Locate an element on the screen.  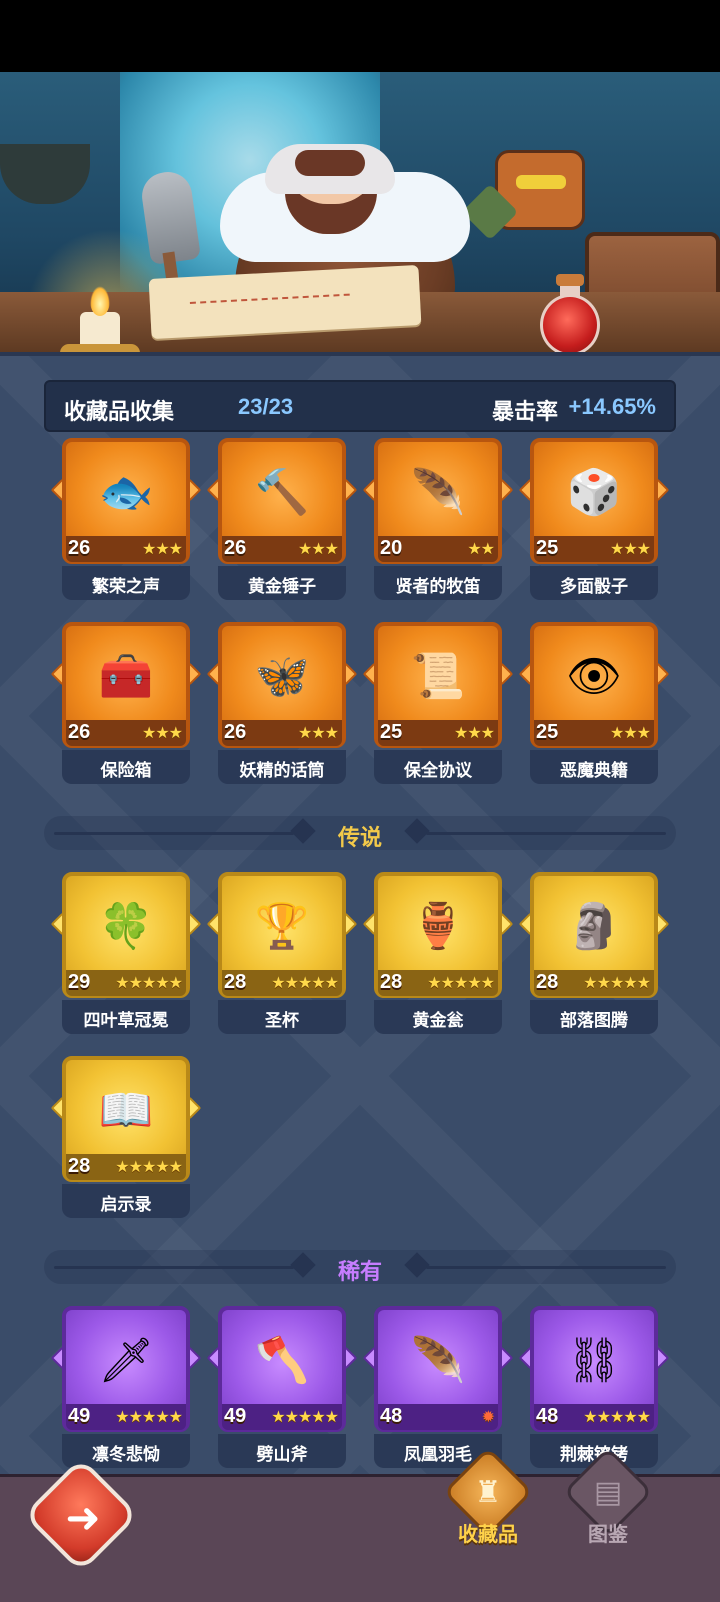
tab-collection: ♜ 收藏品 is located at coordinates (488, 1498).